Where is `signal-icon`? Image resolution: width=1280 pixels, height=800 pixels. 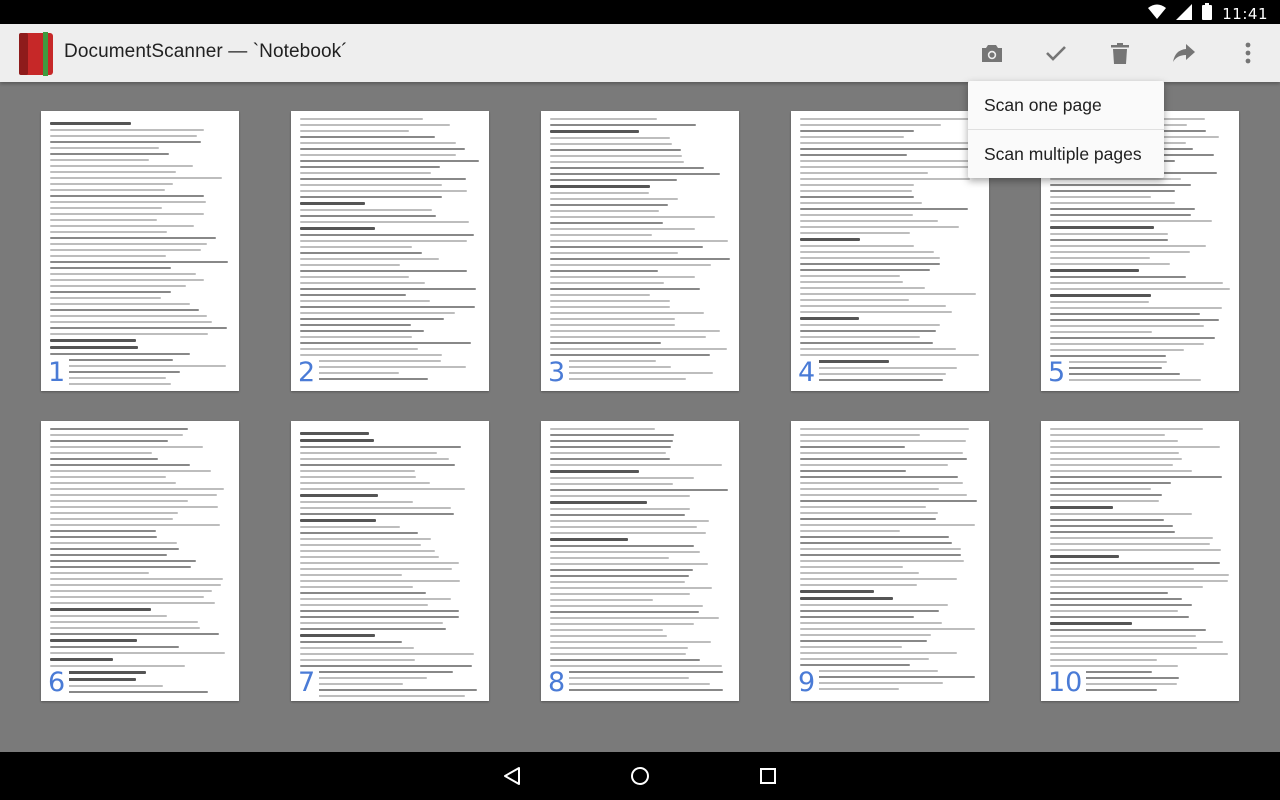
signal-icon is located at coordinates (1184, 14).